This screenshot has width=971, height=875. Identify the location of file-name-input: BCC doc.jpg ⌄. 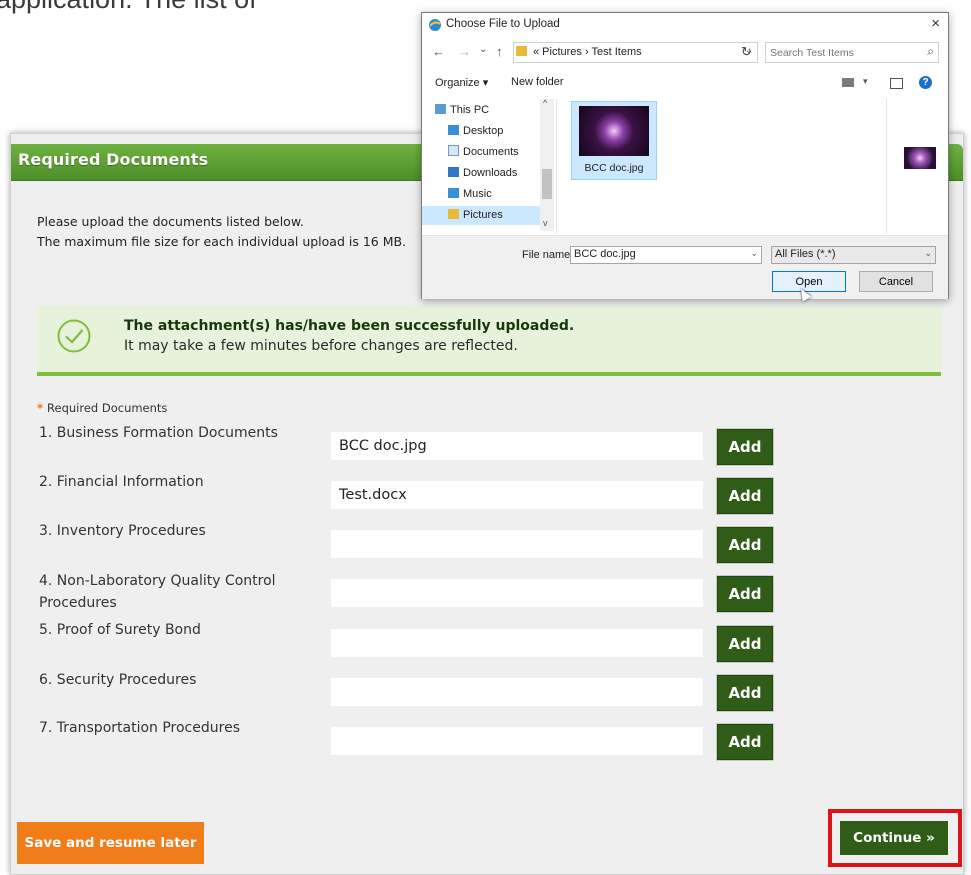
(666, 255).